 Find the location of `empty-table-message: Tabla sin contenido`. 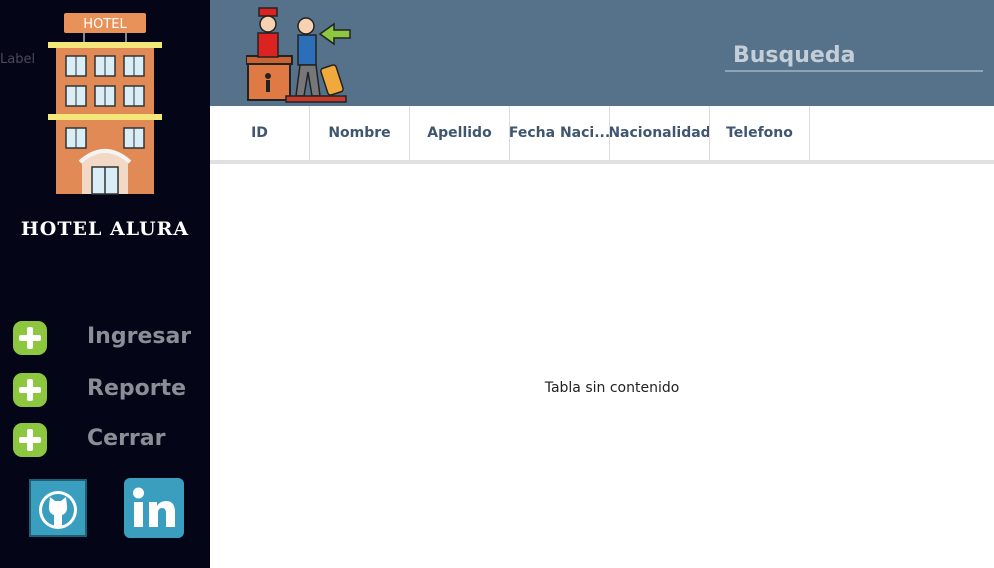

empty-table-message: Tabla sin contenido is located at coordinates (612, 388).